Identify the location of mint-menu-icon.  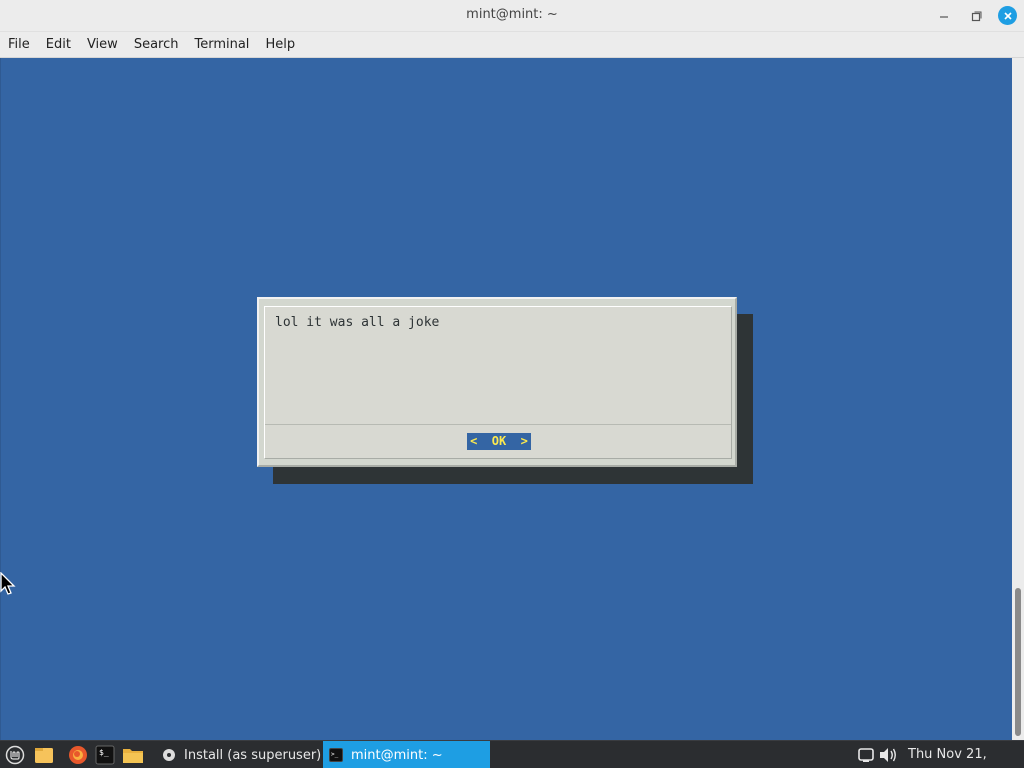
(15, 755).